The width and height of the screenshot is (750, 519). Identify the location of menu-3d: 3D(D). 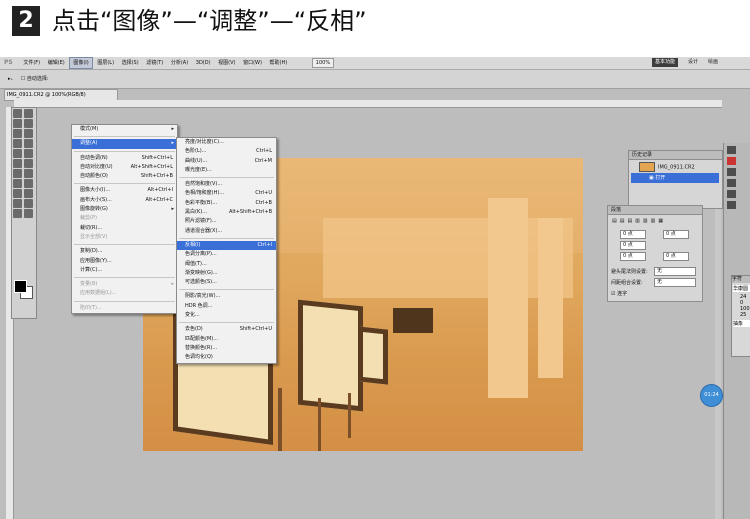
(203, 63).